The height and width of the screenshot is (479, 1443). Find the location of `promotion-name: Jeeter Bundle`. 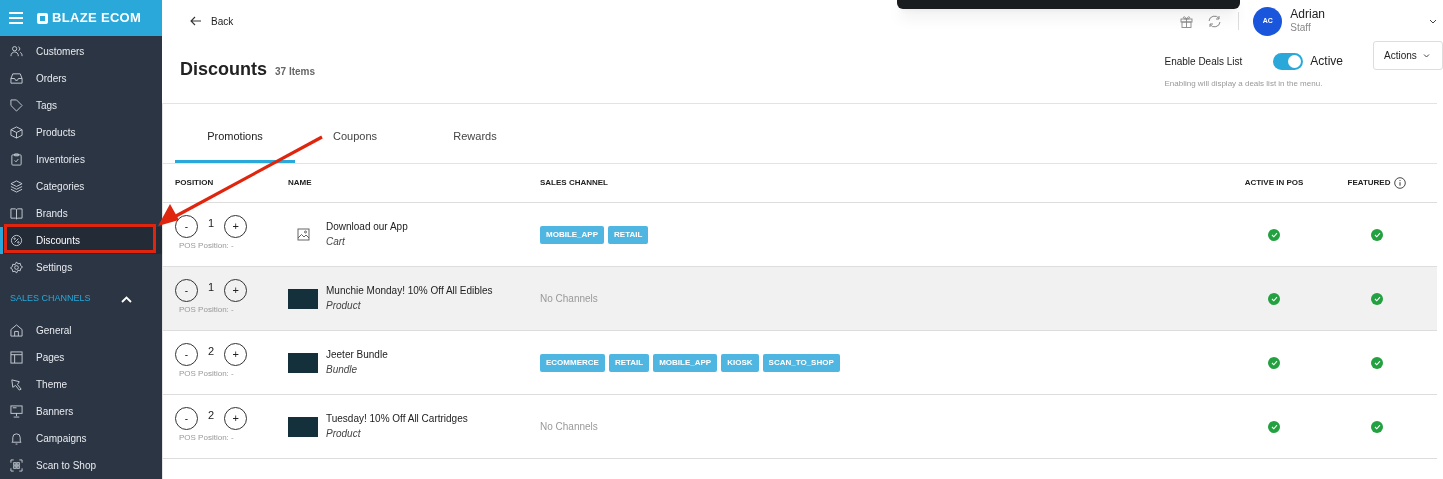

promotion-name: Jeeter Bundle is located at coordinates (357, 354).